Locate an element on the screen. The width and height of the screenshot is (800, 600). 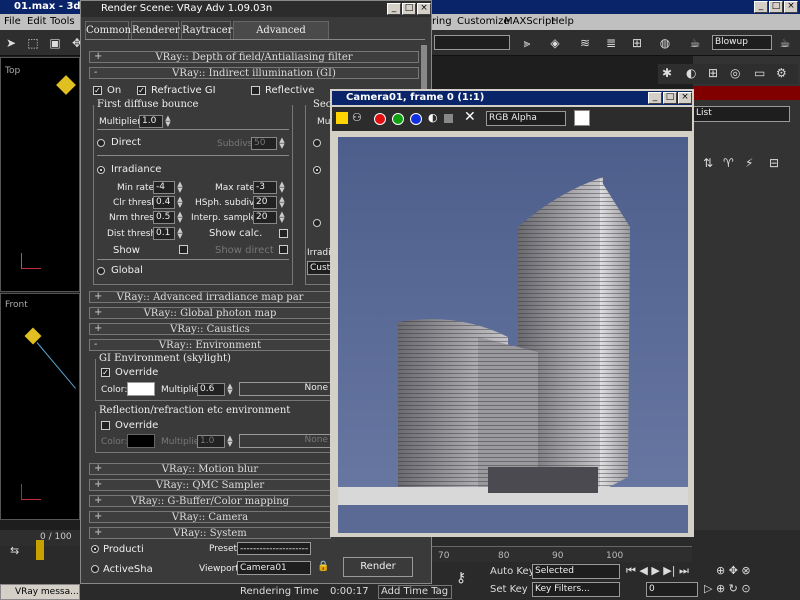
hierarchy-tab-icon: ⊞ is located at coordinates (716, 74).